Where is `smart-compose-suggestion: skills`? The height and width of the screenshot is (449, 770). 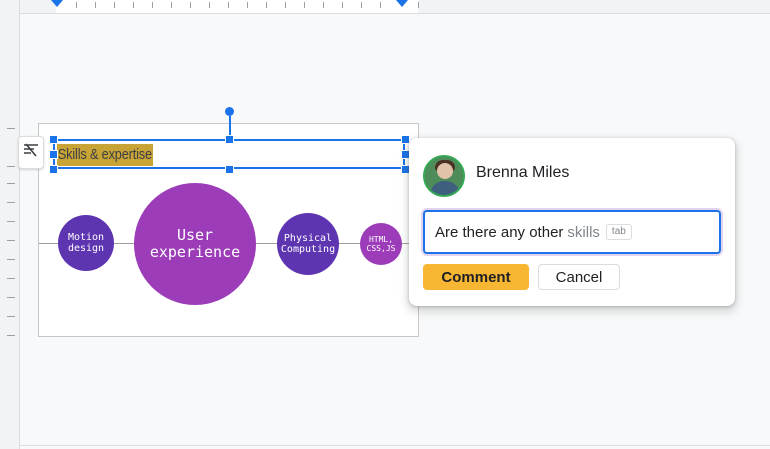 smart-compose-suggestion: skills is located at coordinates (583, 232).